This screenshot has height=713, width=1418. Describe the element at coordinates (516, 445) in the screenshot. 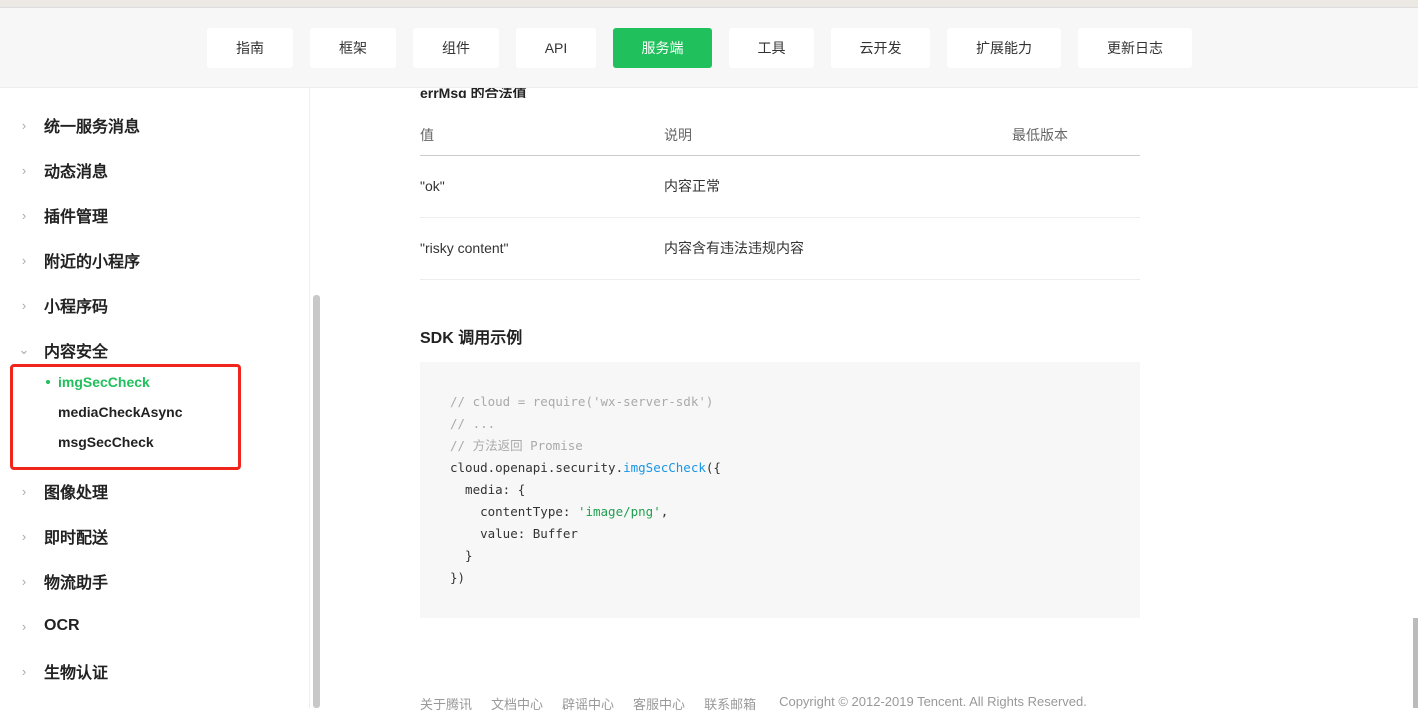

I see `code-line: // 方法返回 Promise` at that location.